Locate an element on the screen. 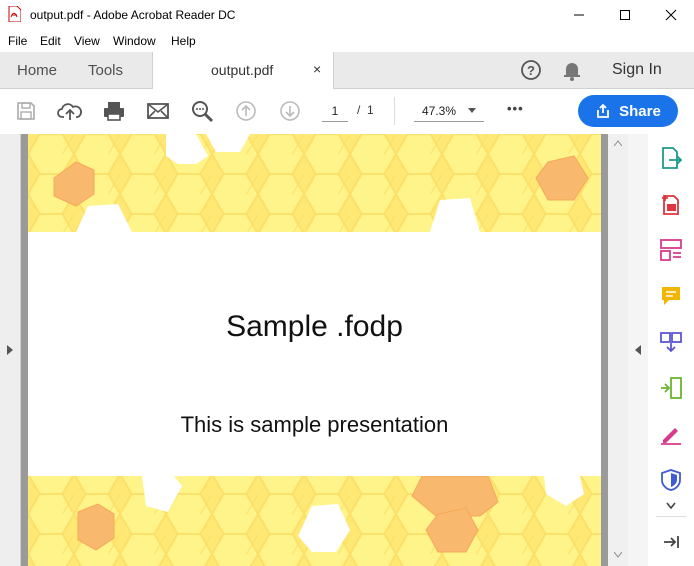  left-panel-rail is located at coordinates (10, 350).